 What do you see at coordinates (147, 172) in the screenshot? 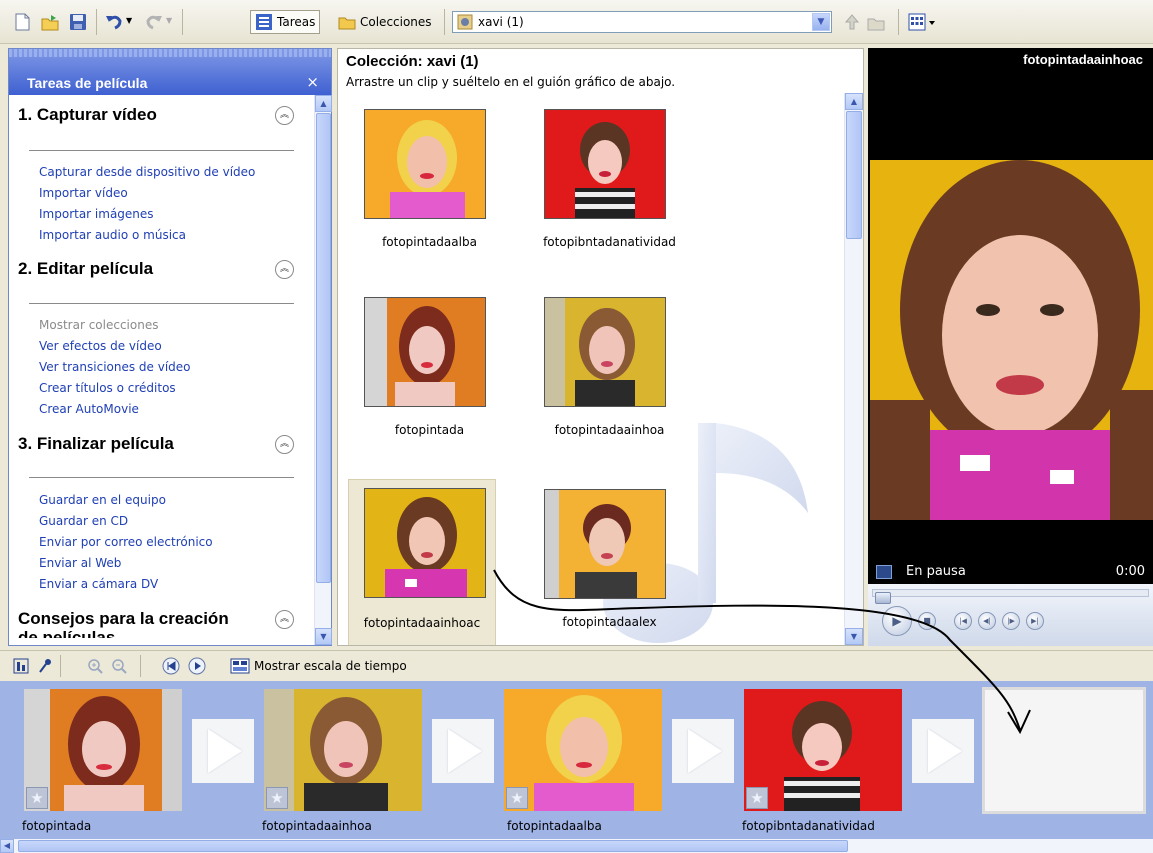
I see `link-capture-device: Capturar desde dispositivo de vídeo` at bounding box center [147, 172].